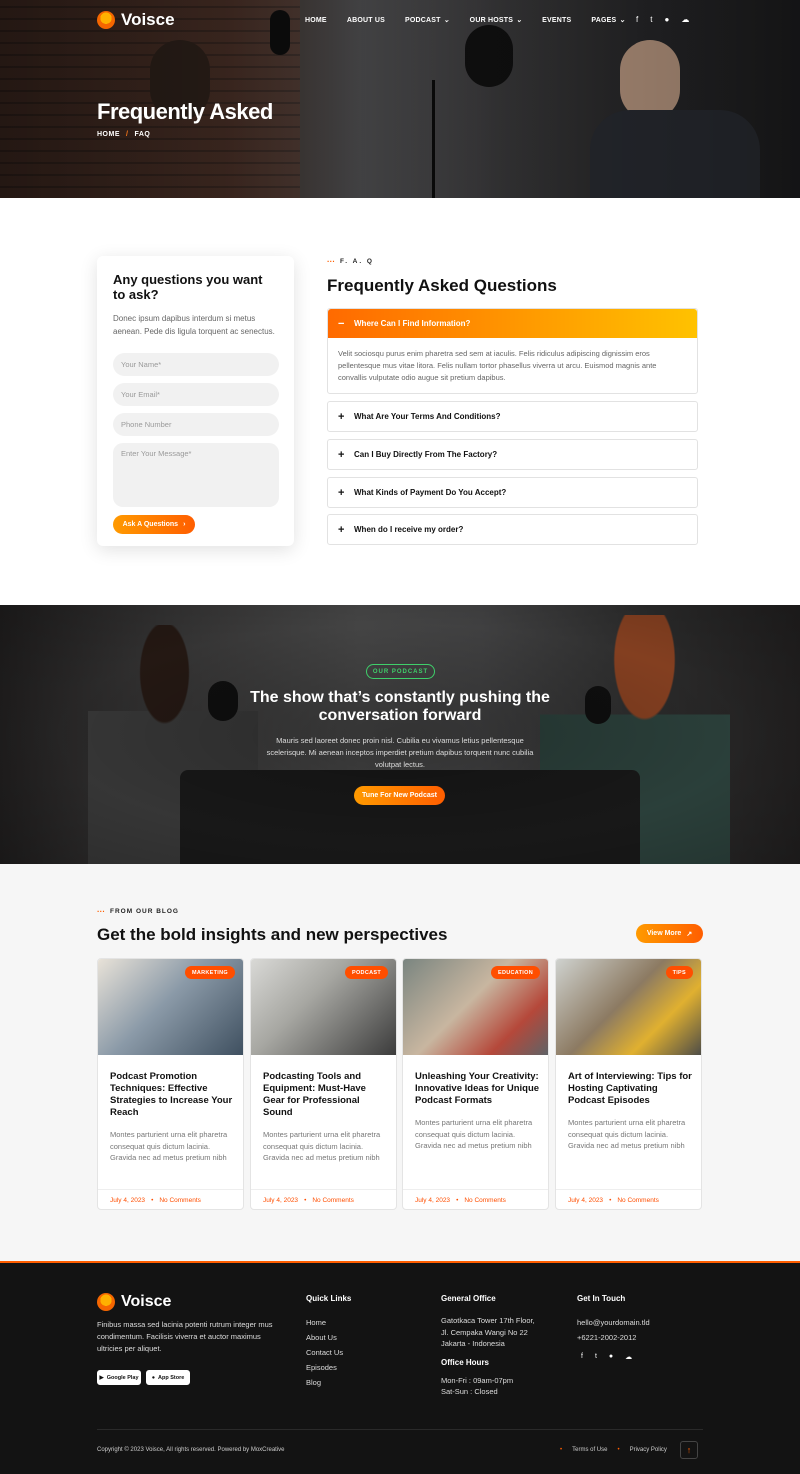  What do you see at coordinates (679, 972) in the screenshot?
I see `post-category-badge: TIPS` at bounding box center [679, 972].